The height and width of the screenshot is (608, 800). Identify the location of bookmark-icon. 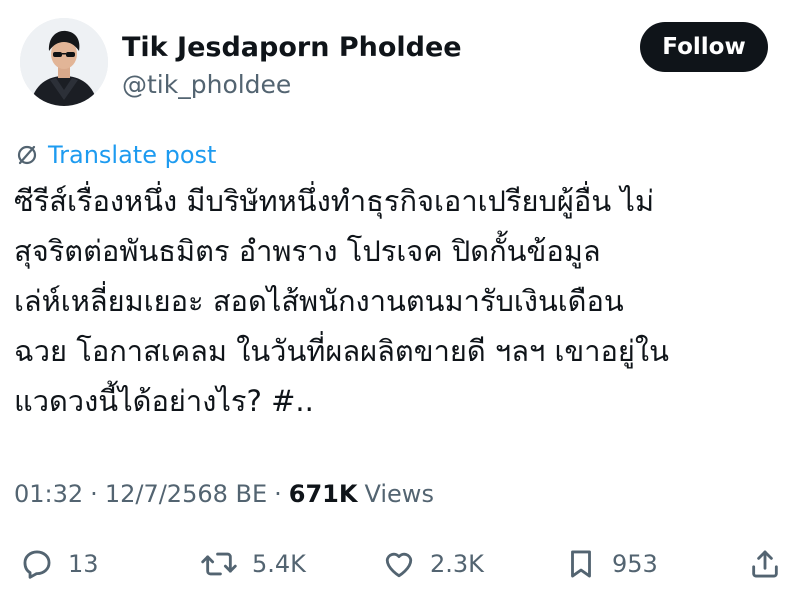
(581, 564).